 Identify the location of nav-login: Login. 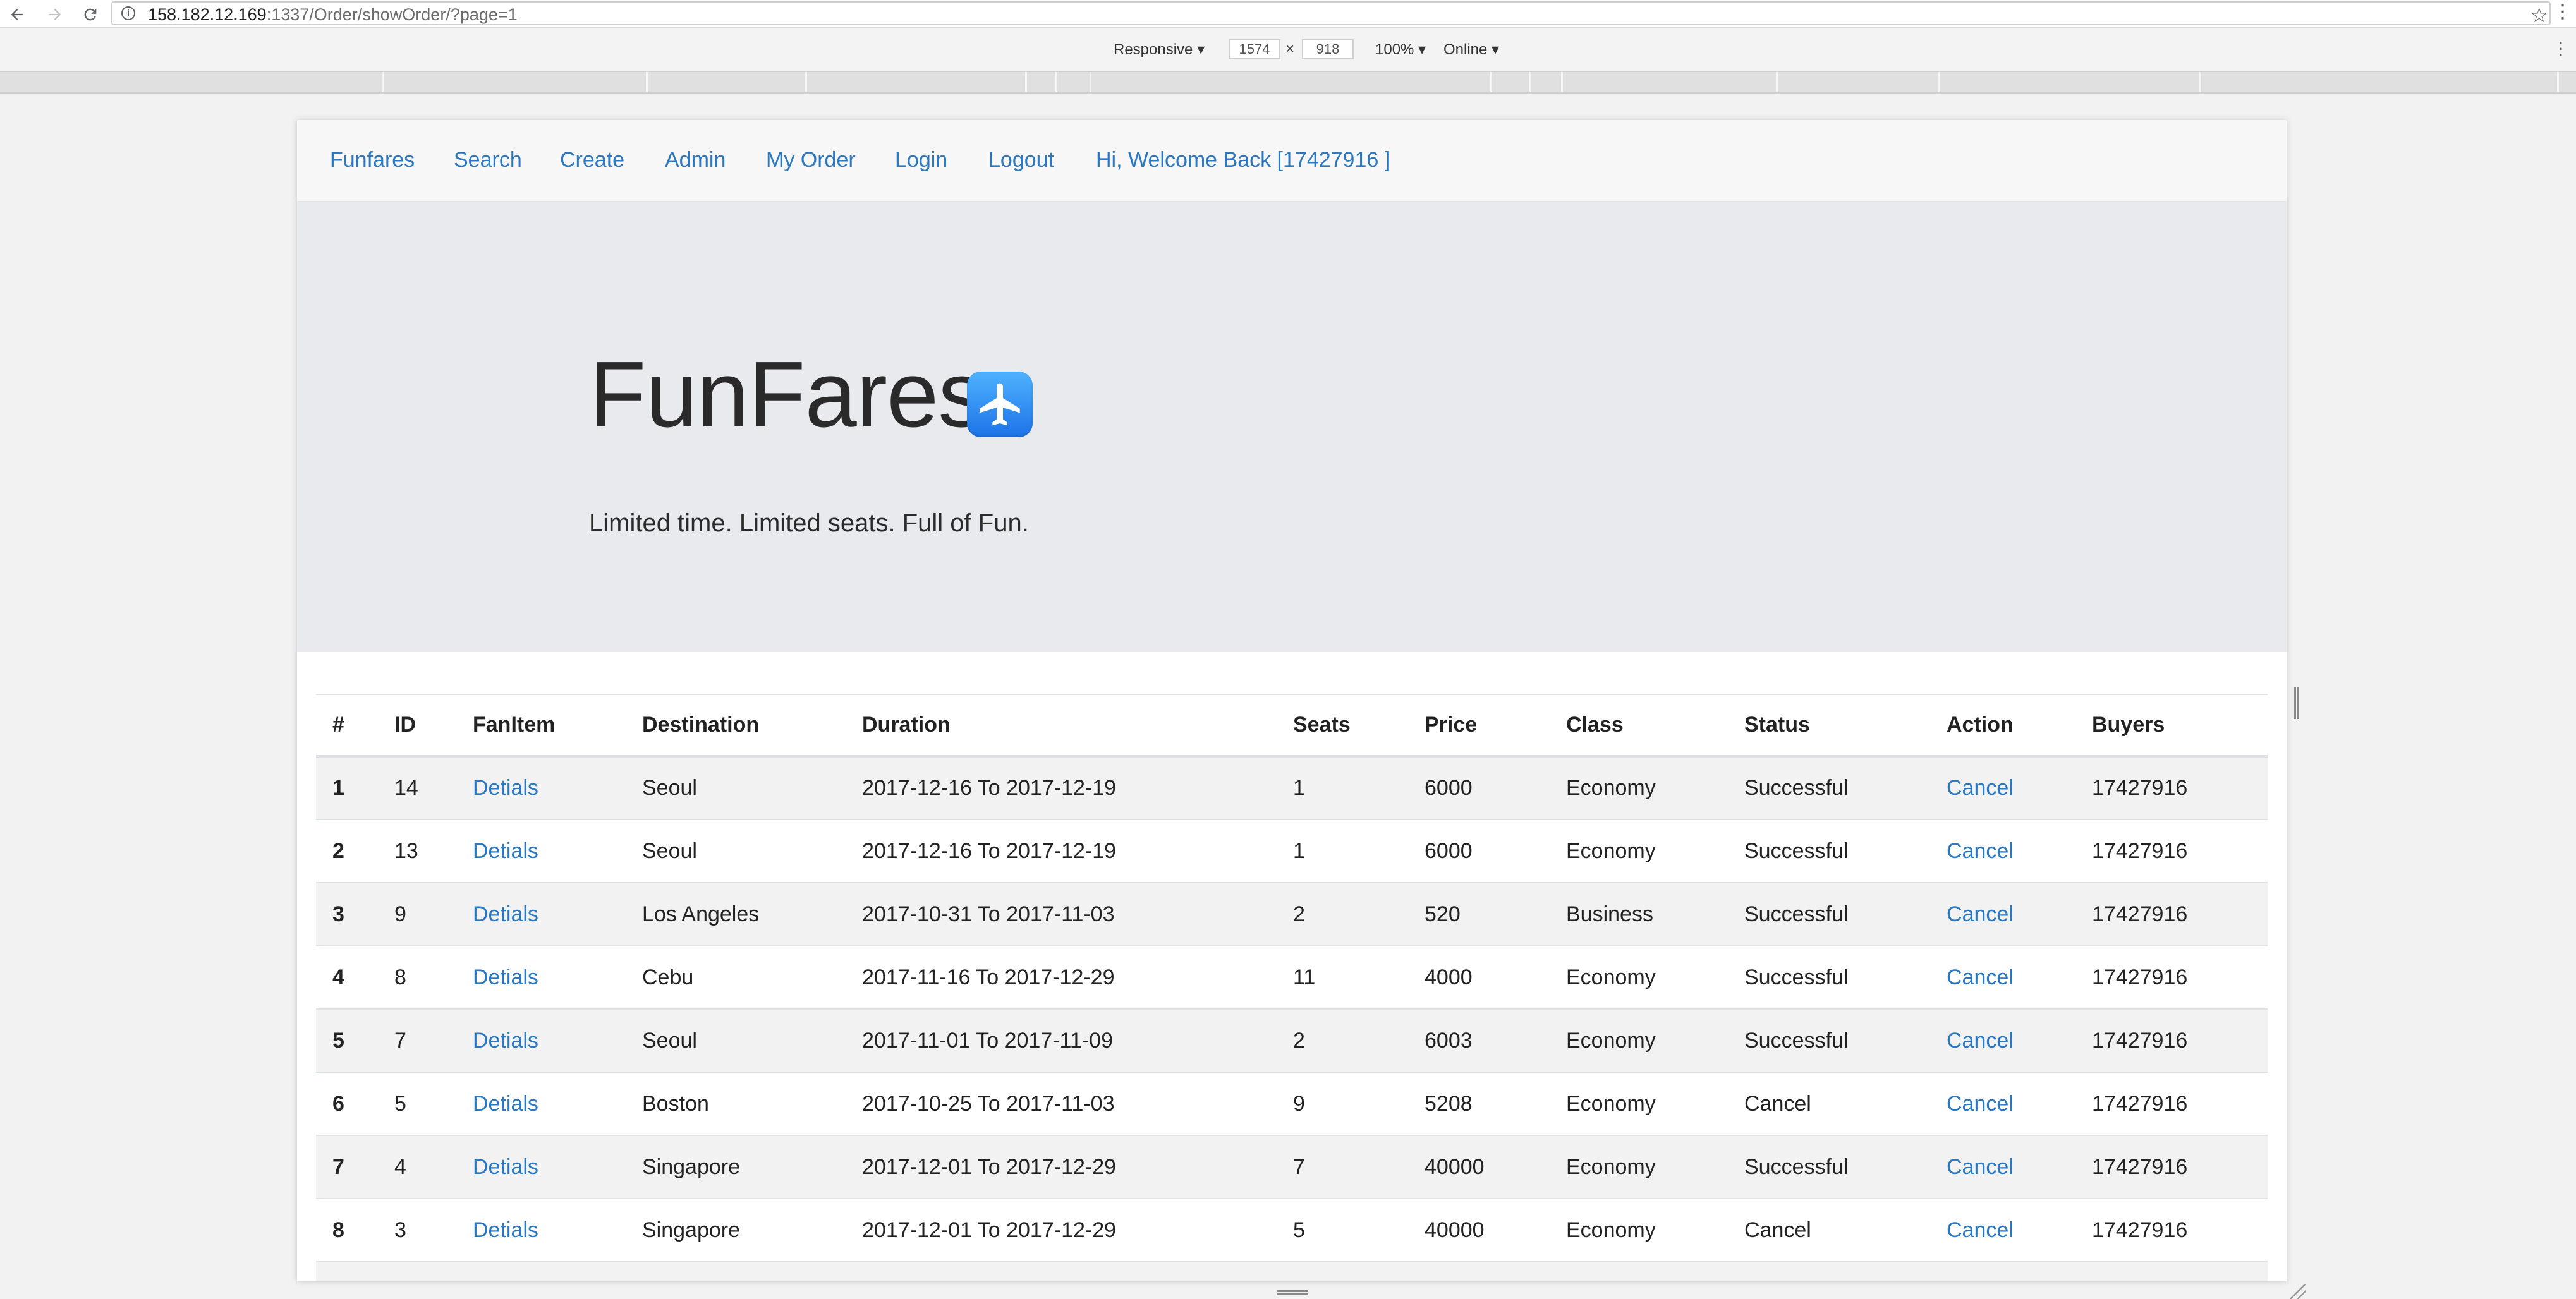
(921, 160).